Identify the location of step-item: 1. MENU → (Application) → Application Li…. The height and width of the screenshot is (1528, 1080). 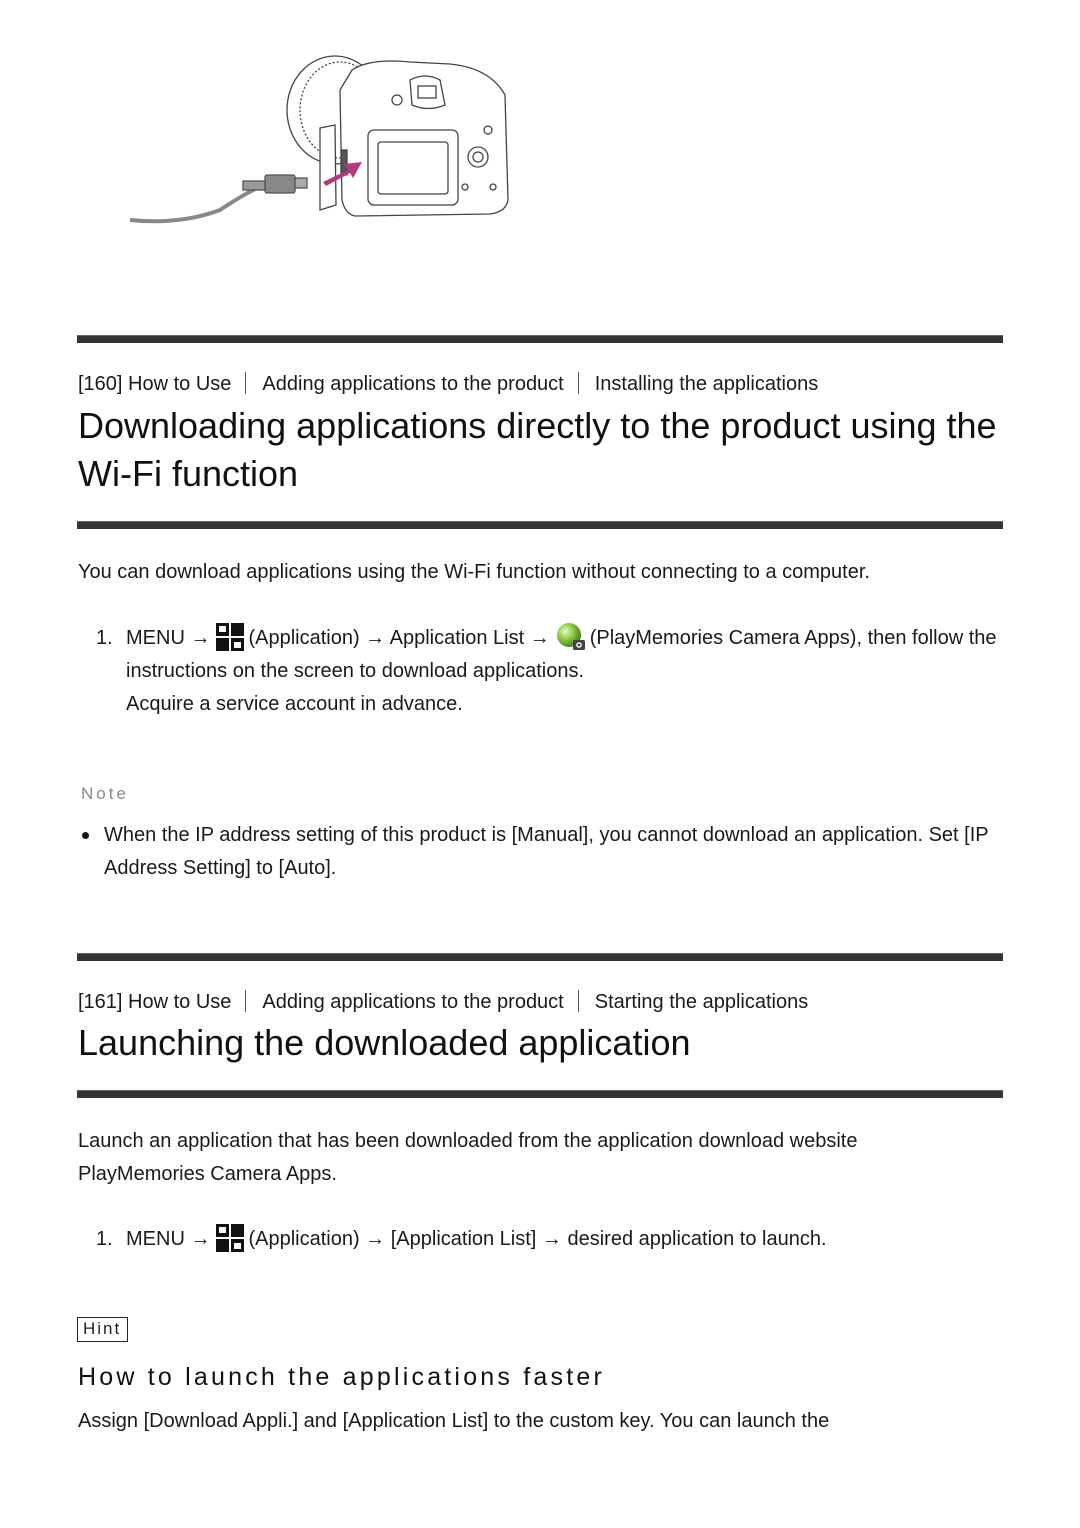
(551, 671).